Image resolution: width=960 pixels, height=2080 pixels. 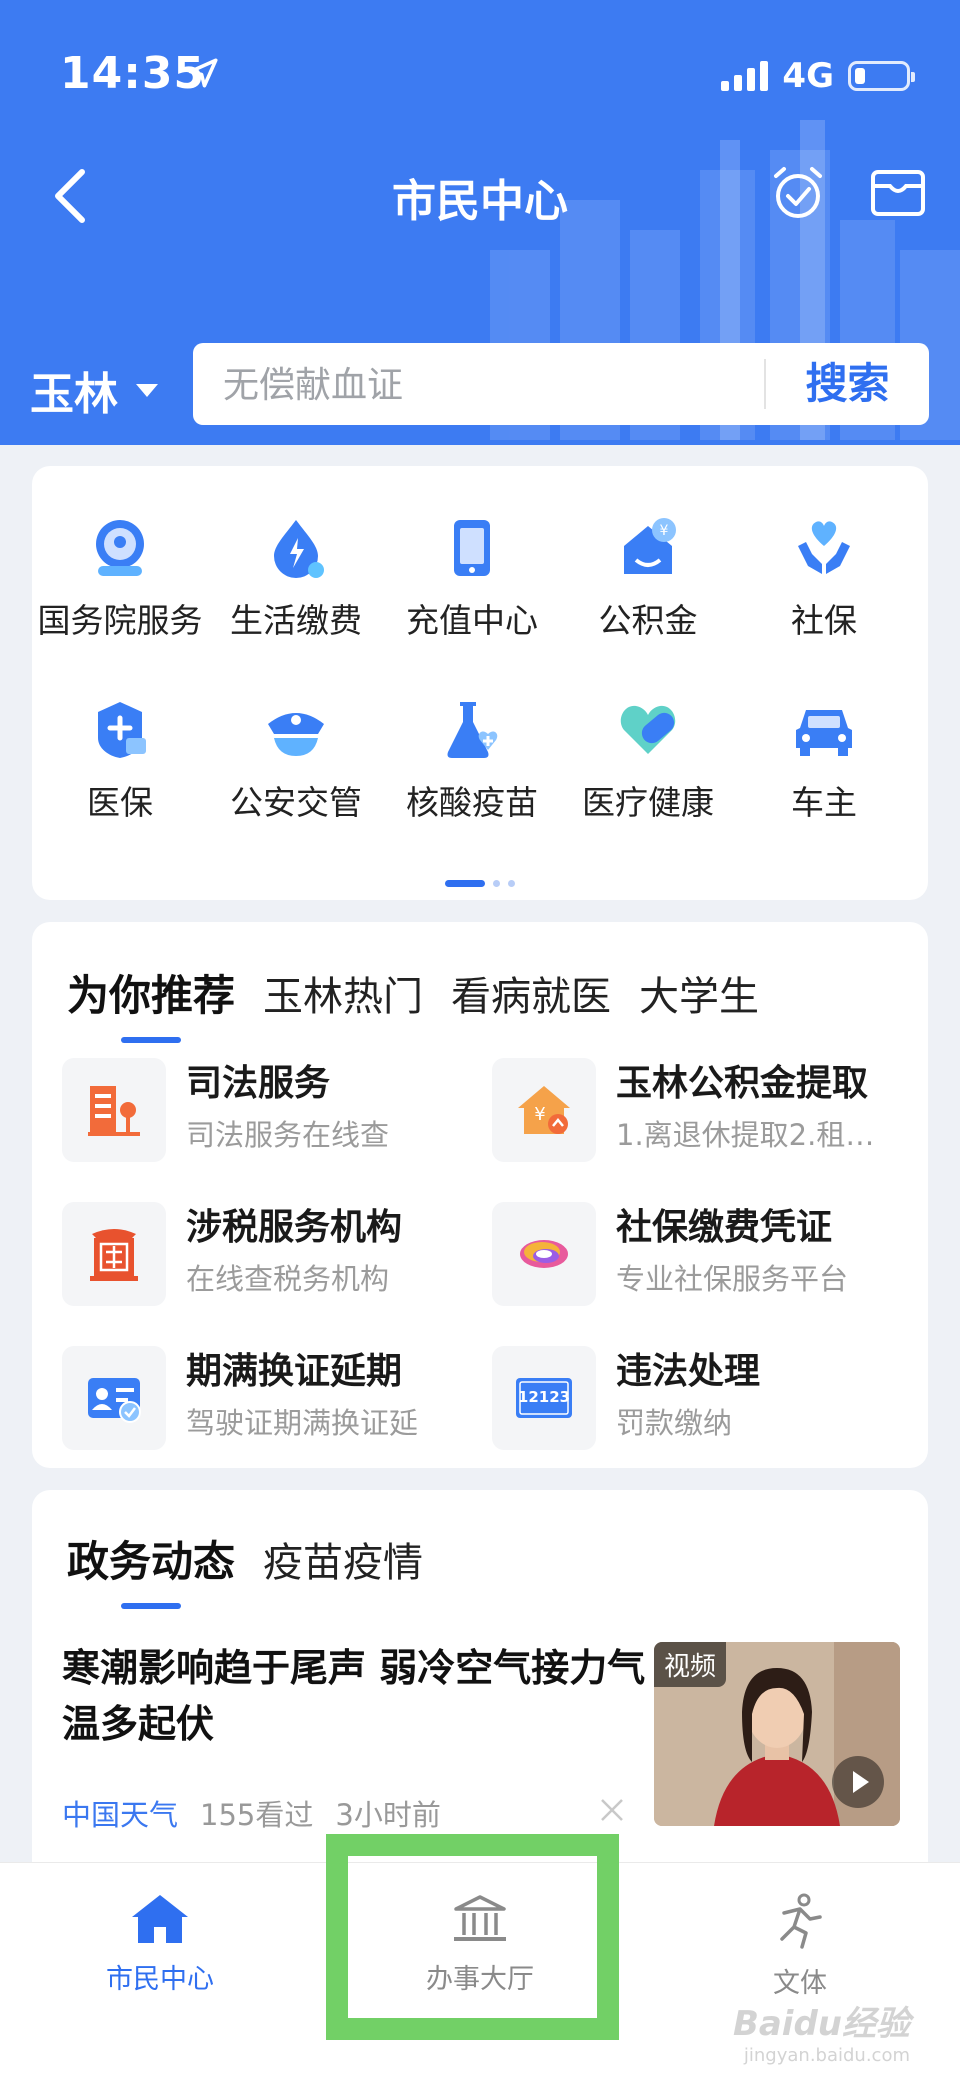 What do you see at coordinates (160, 1944) in the screenshot?
I see `nav-citizen-center: 市民中心` at bounding box center [160, 1944].